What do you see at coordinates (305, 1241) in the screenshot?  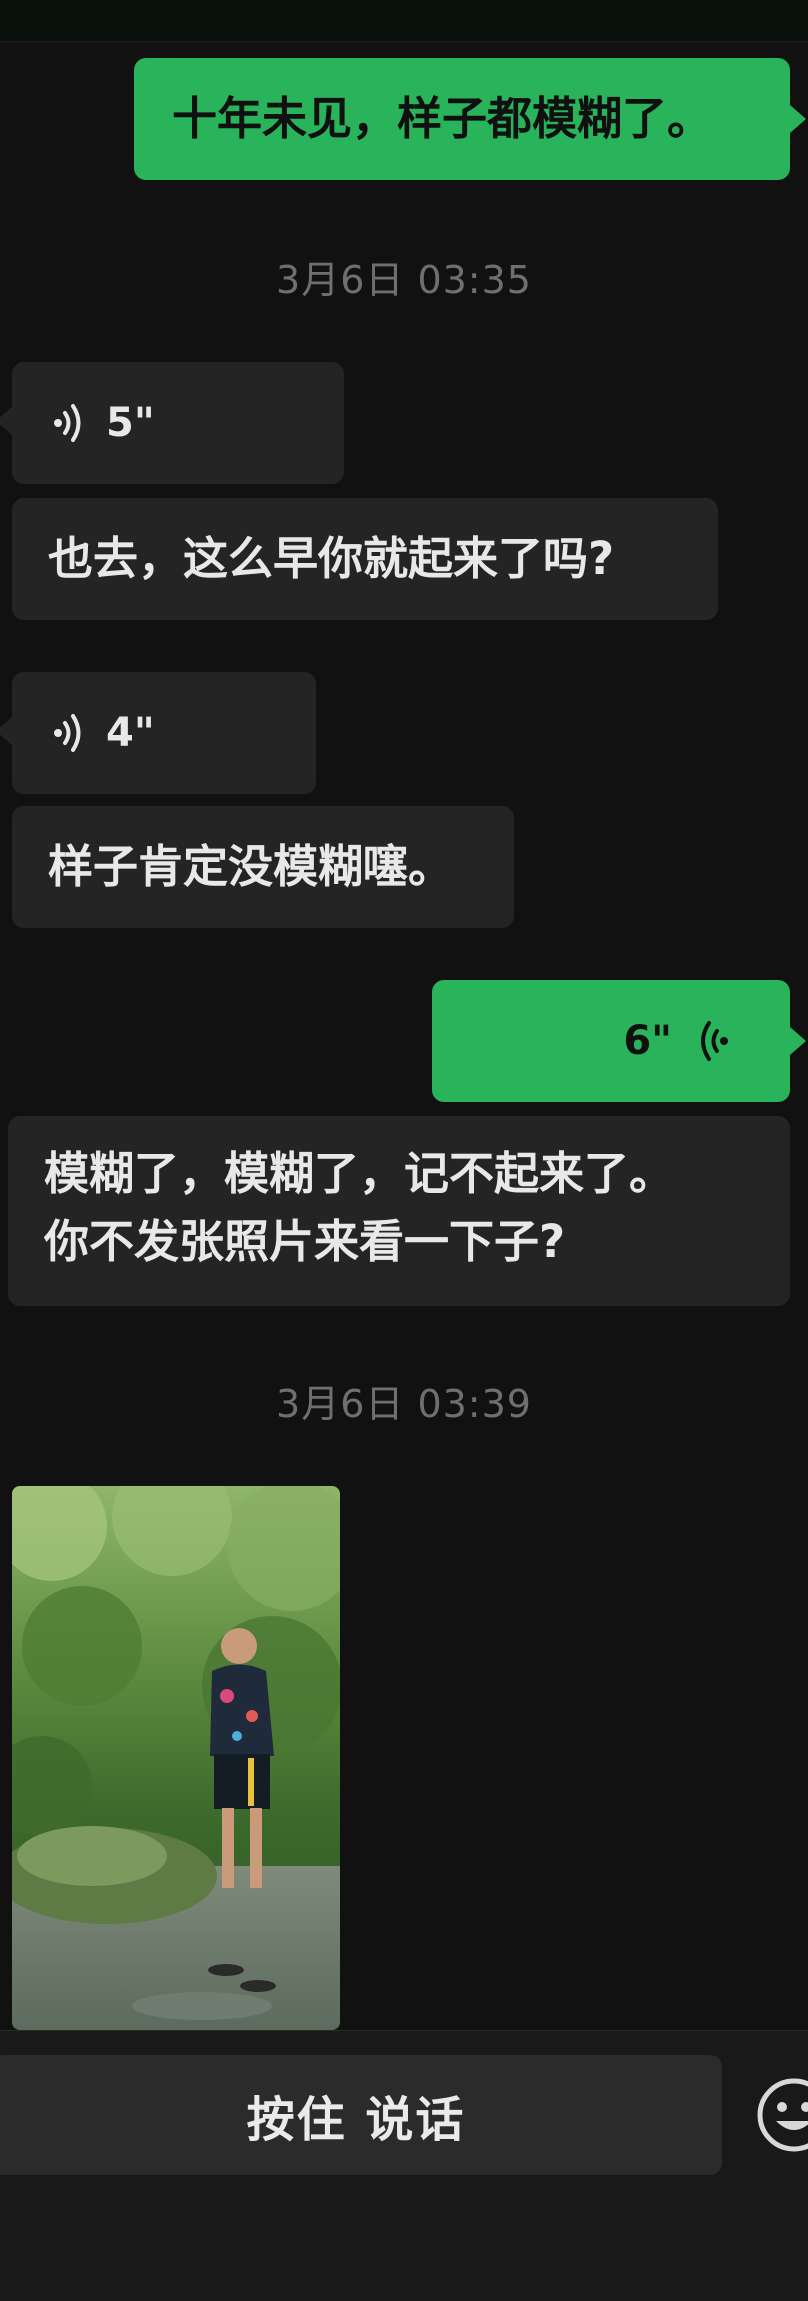 I see `message-text-line: 你不发张照片来看一下子?` at bounding box center [305, 1241].